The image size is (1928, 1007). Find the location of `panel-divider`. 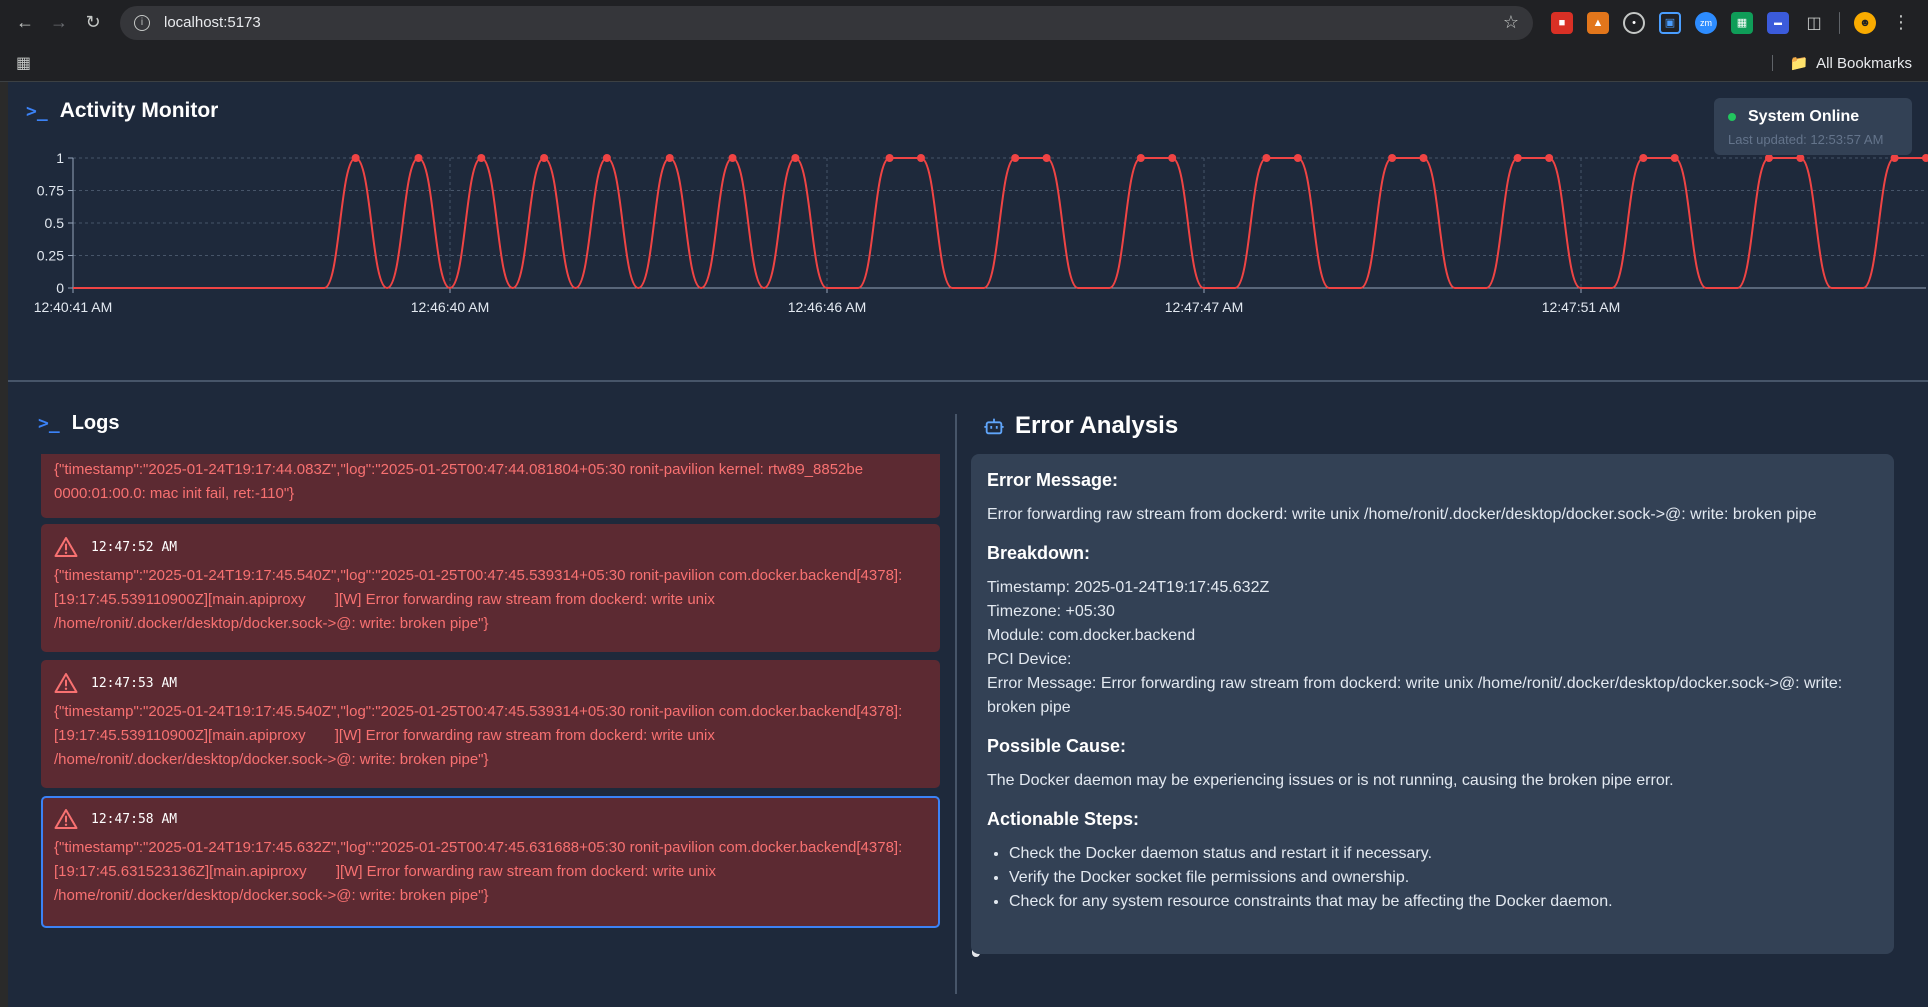

panel-divider is located at coordinates (956, 704).